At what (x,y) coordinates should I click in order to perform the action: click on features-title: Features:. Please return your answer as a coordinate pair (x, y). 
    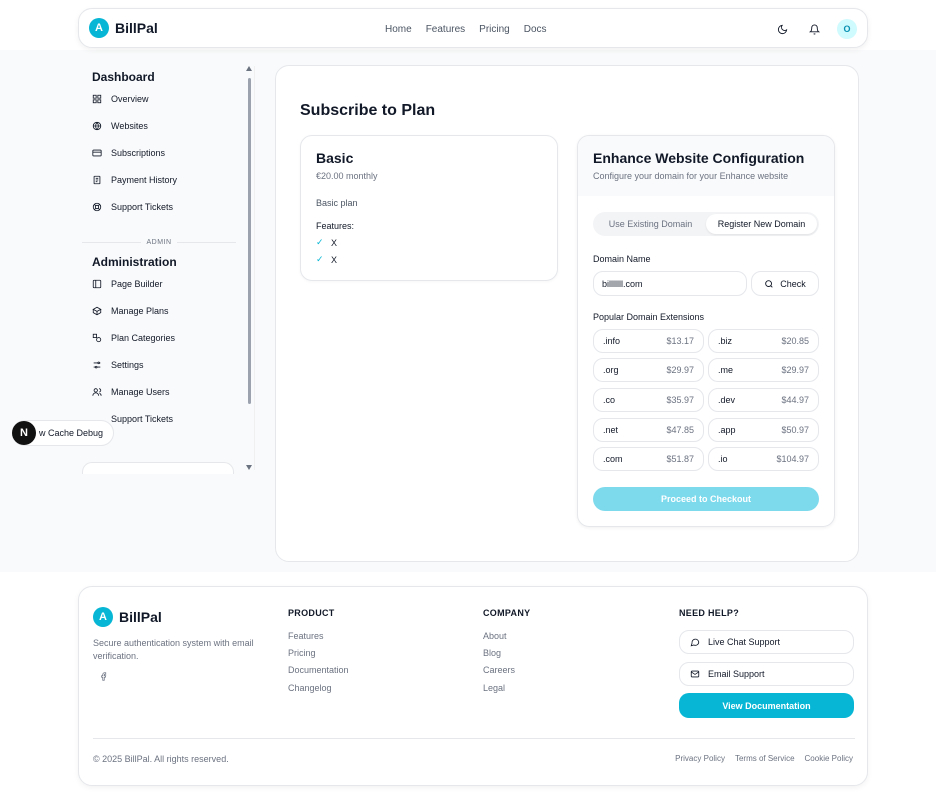
    Looking at the image, I should click on (335, 226).